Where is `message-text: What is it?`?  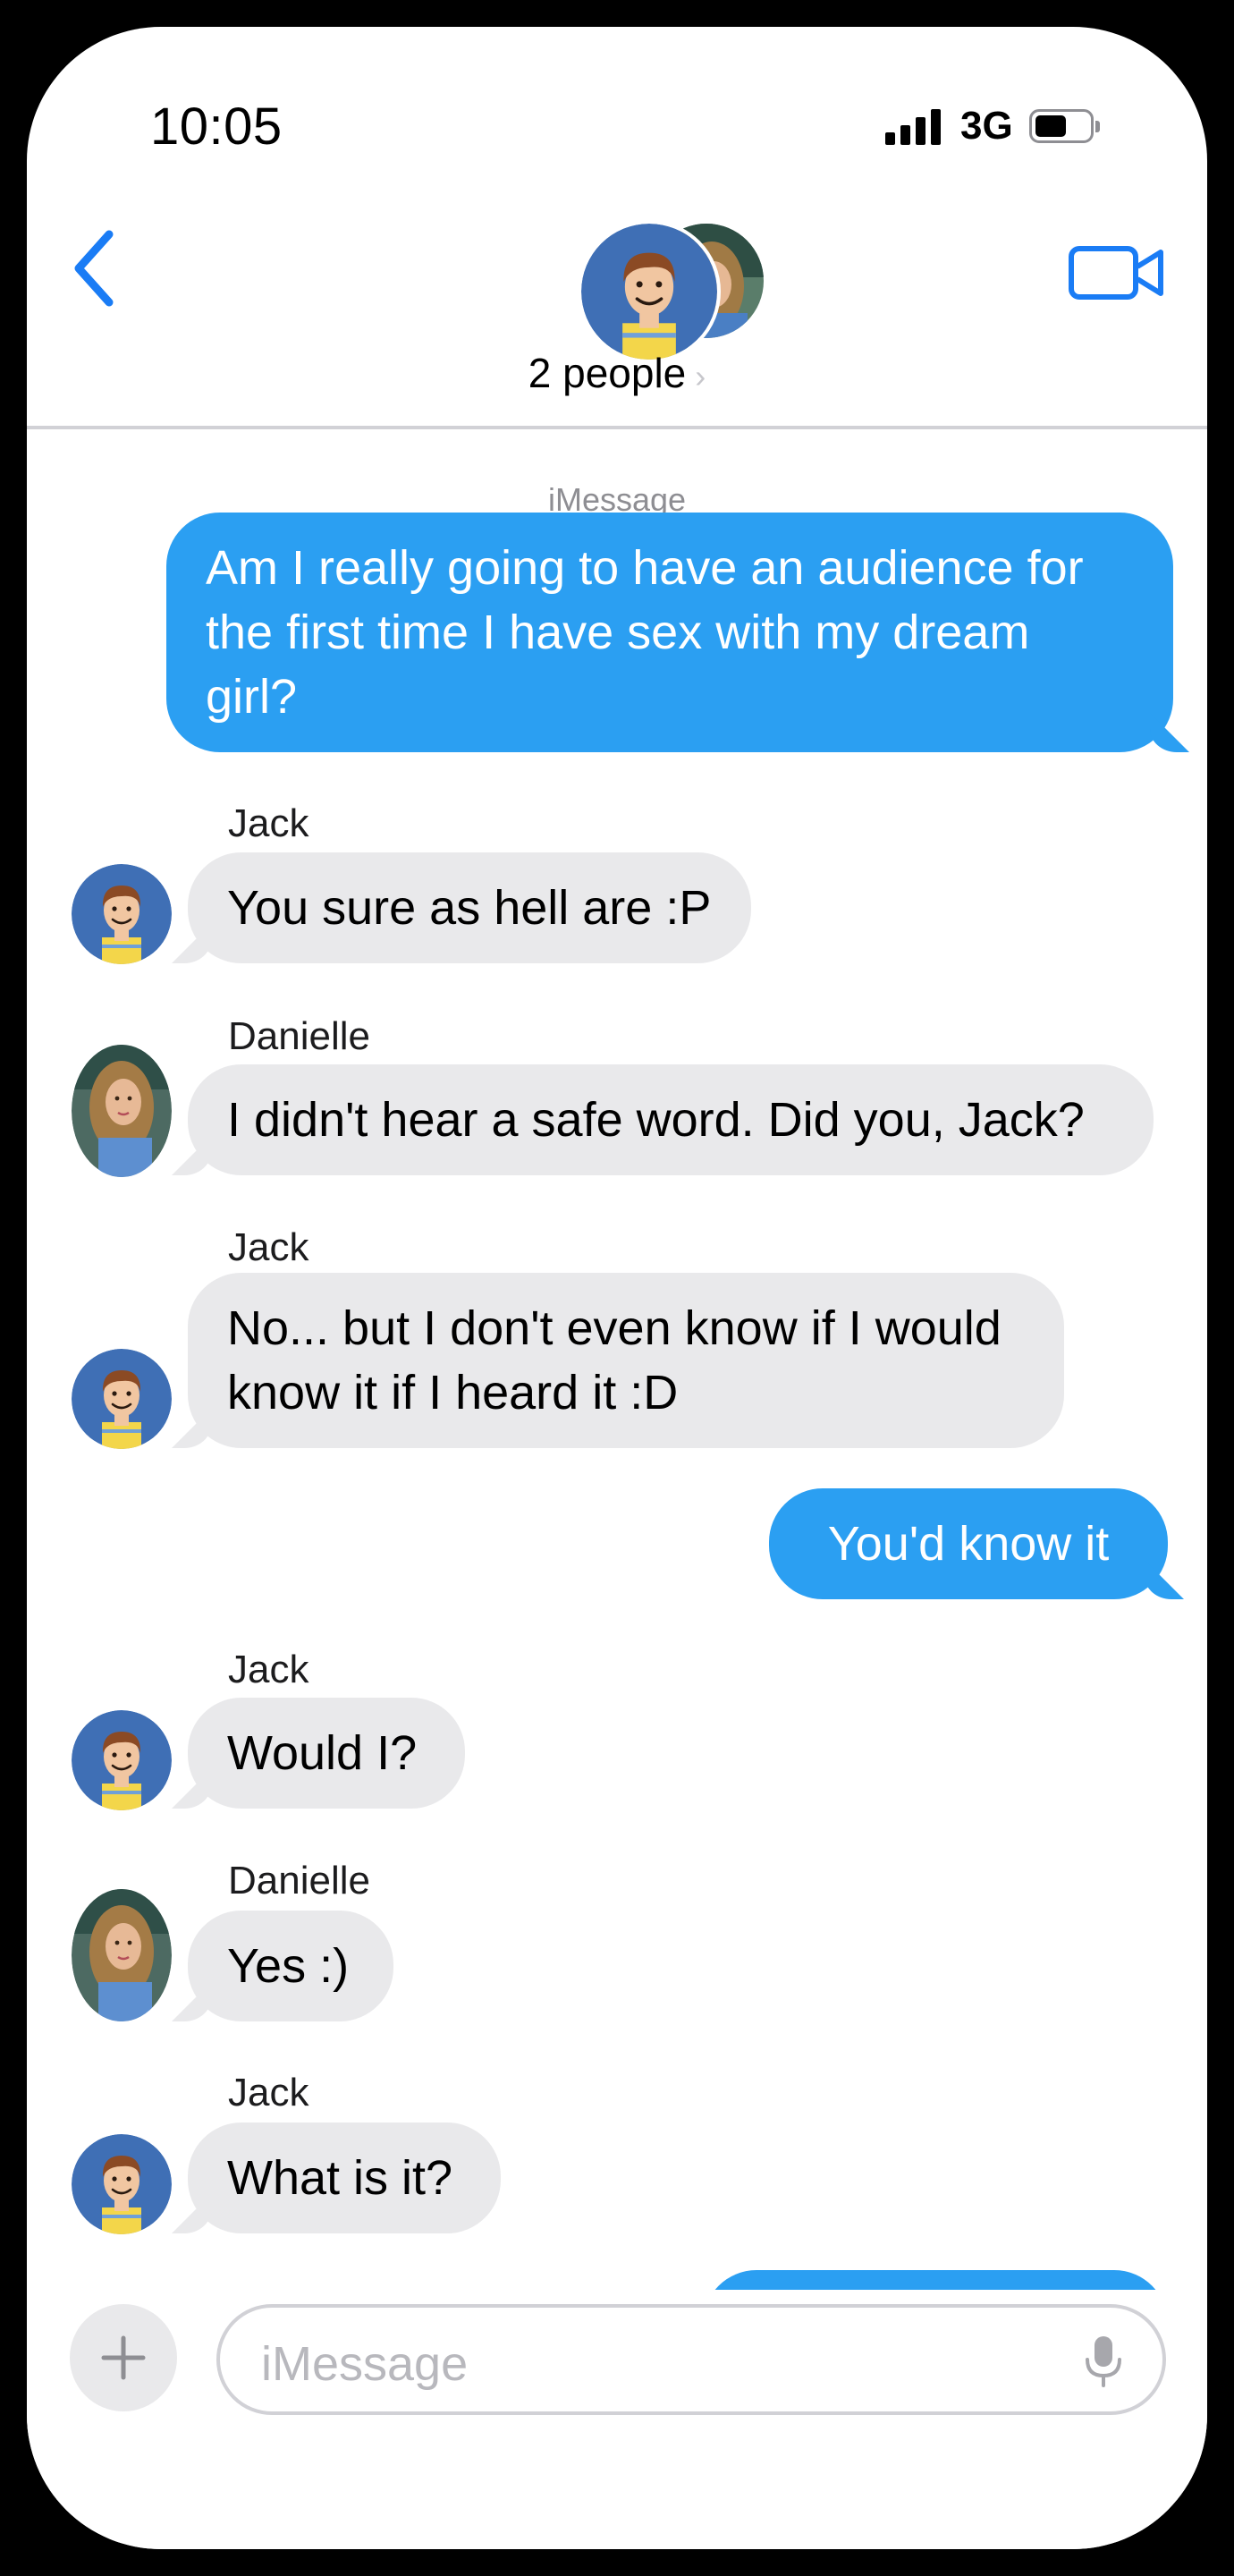 message-text: What is it? is located at coordinates (340, 2178).